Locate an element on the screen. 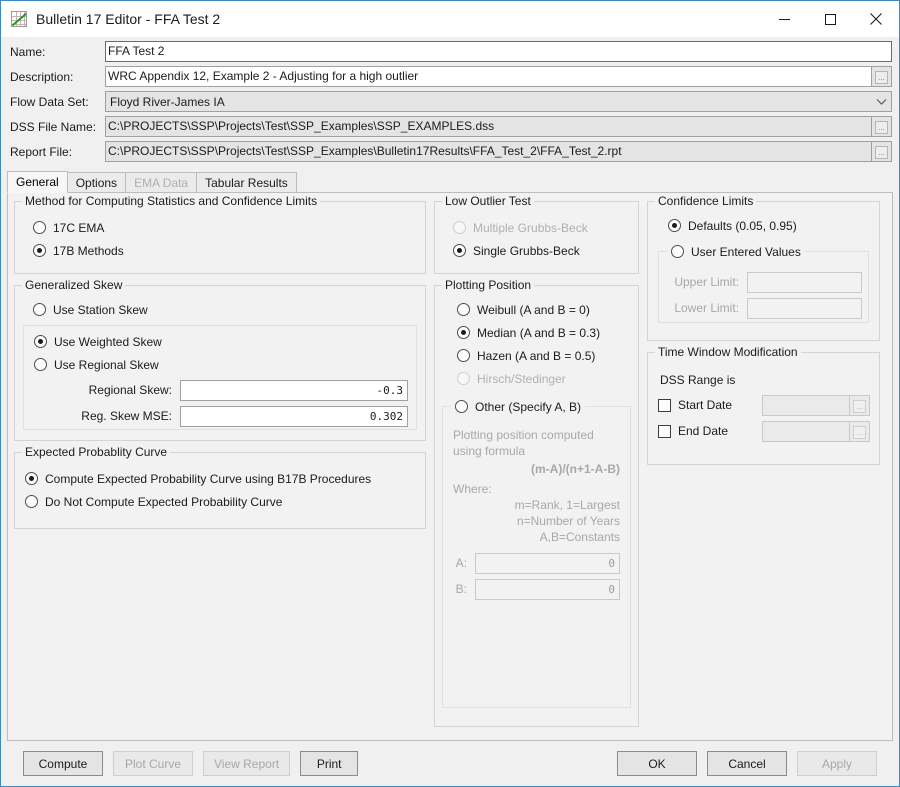 Image resolution: width=900 pixels, height=787 pixels. flow-data-set-value: Floyd River-James IA is located at coordinates (167, 101).